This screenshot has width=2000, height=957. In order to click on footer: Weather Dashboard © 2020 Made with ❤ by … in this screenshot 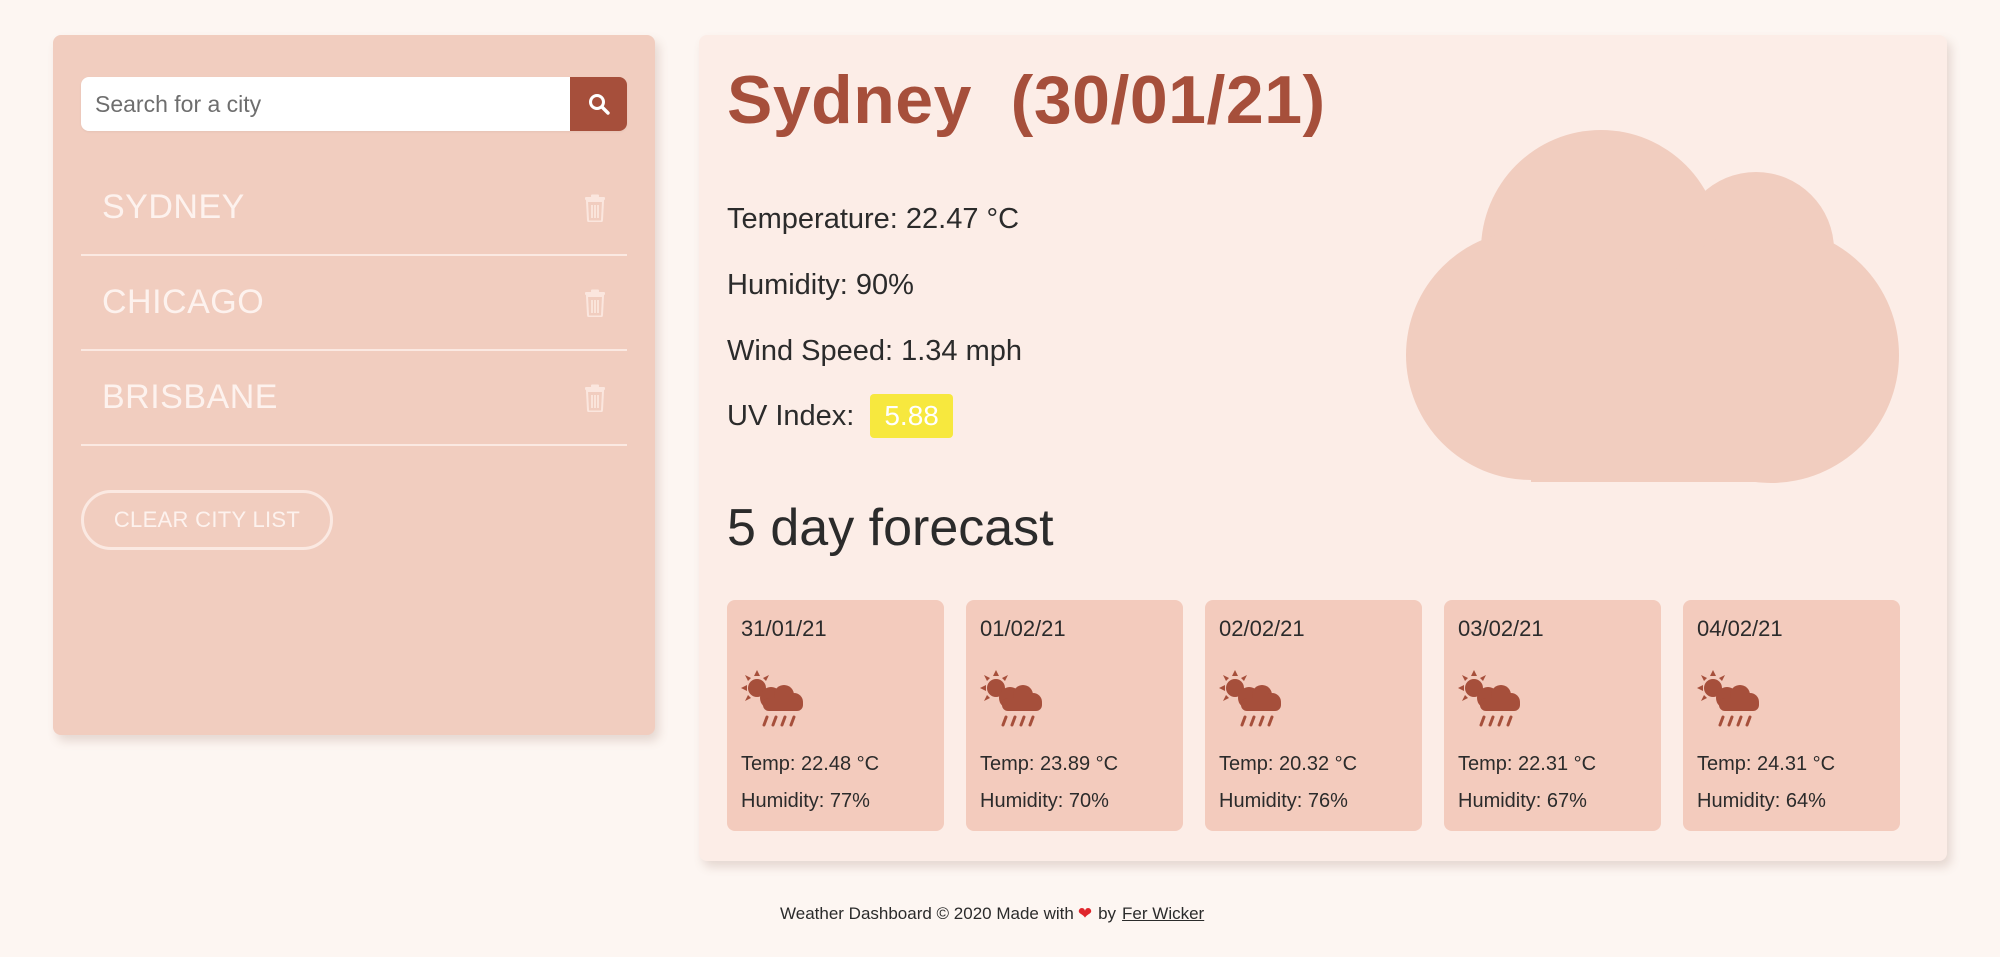, I will do `click(992, 914)`.